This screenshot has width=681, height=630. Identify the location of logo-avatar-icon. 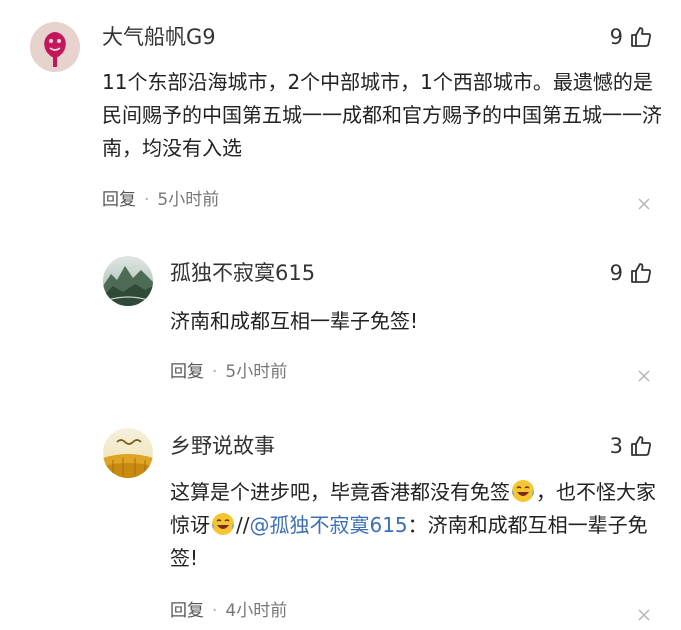
(55, 47).